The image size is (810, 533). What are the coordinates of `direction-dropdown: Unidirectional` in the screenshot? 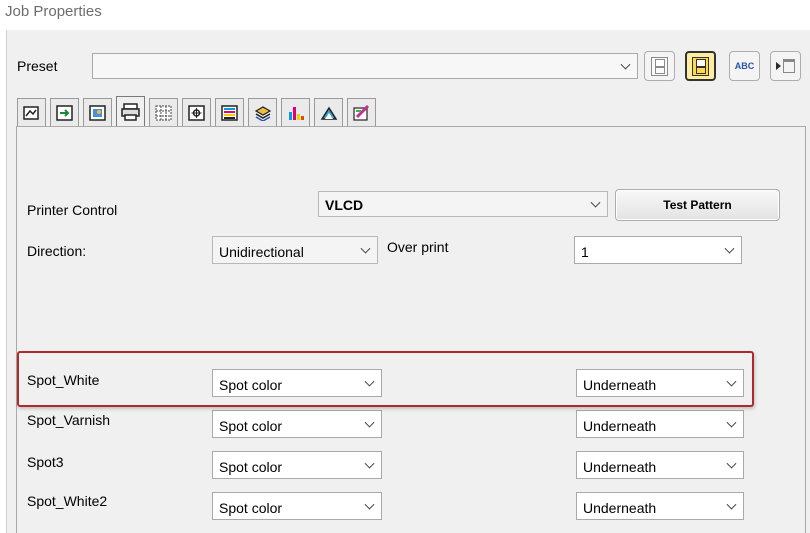 It's located at (295, 250).